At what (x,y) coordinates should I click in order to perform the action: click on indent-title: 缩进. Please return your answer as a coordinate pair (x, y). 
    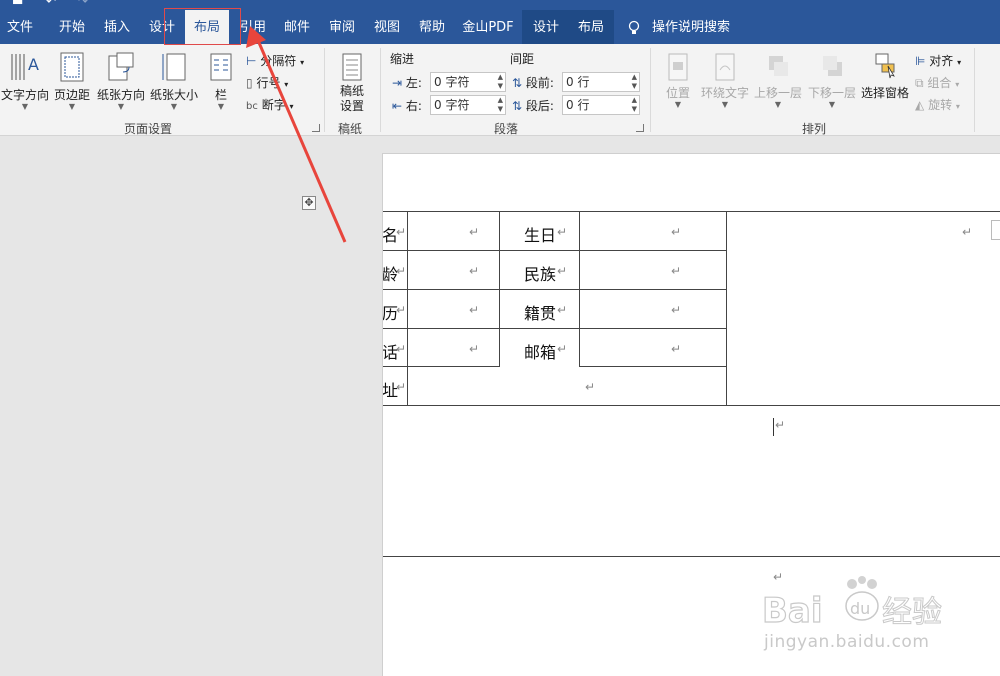
    Looking at the image, I should click on (402, 59).